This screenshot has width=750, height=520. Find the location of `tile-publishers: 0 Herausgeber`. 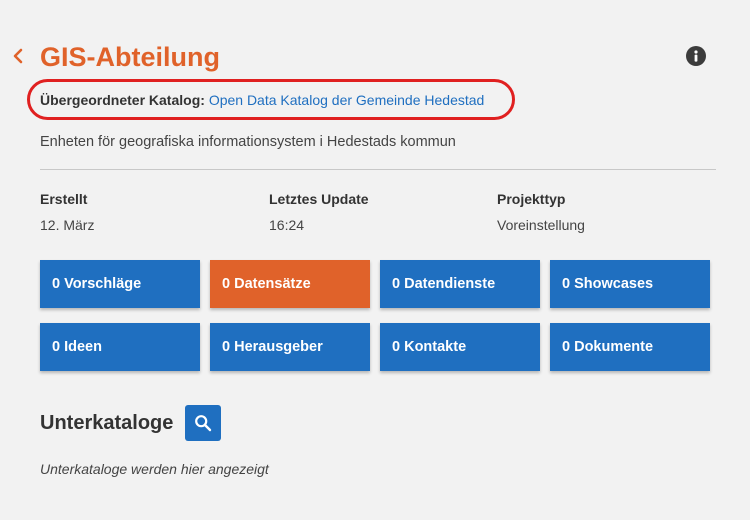

tile-publishers: 0 Herausgeber is located at coordinates (290, 347).